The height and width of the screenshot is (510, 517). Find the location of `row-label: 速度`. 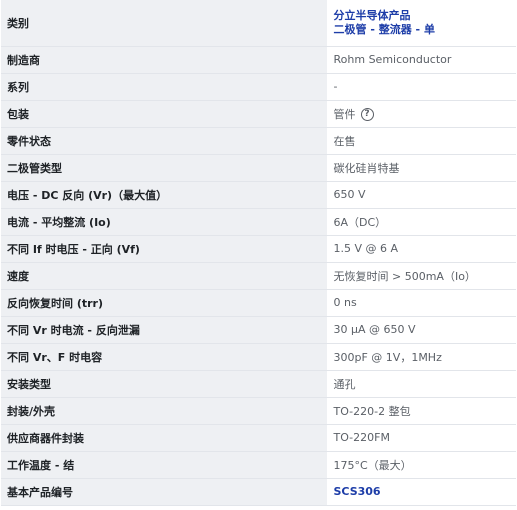

row-label: 速度 is located at coordinates (164, 276).